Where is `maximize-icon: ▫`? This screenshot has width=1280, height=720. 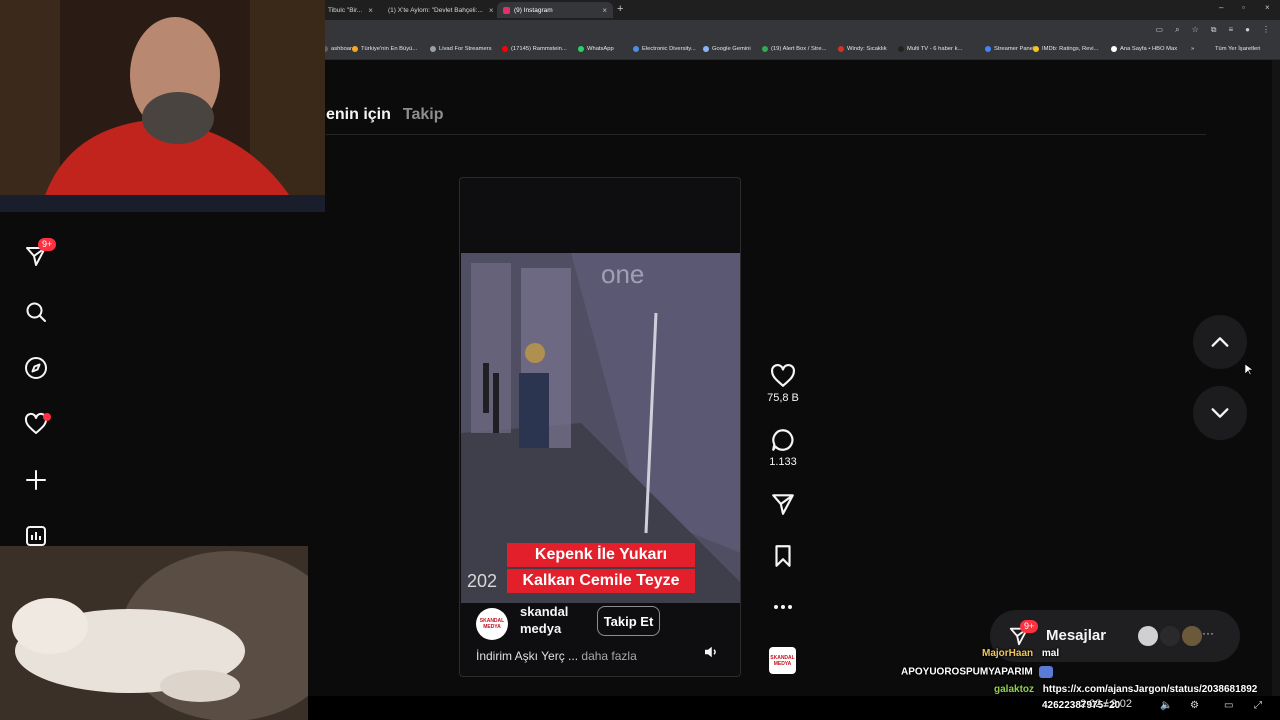 maximize-icon: ▫ is located at coordinates (1243, 7).